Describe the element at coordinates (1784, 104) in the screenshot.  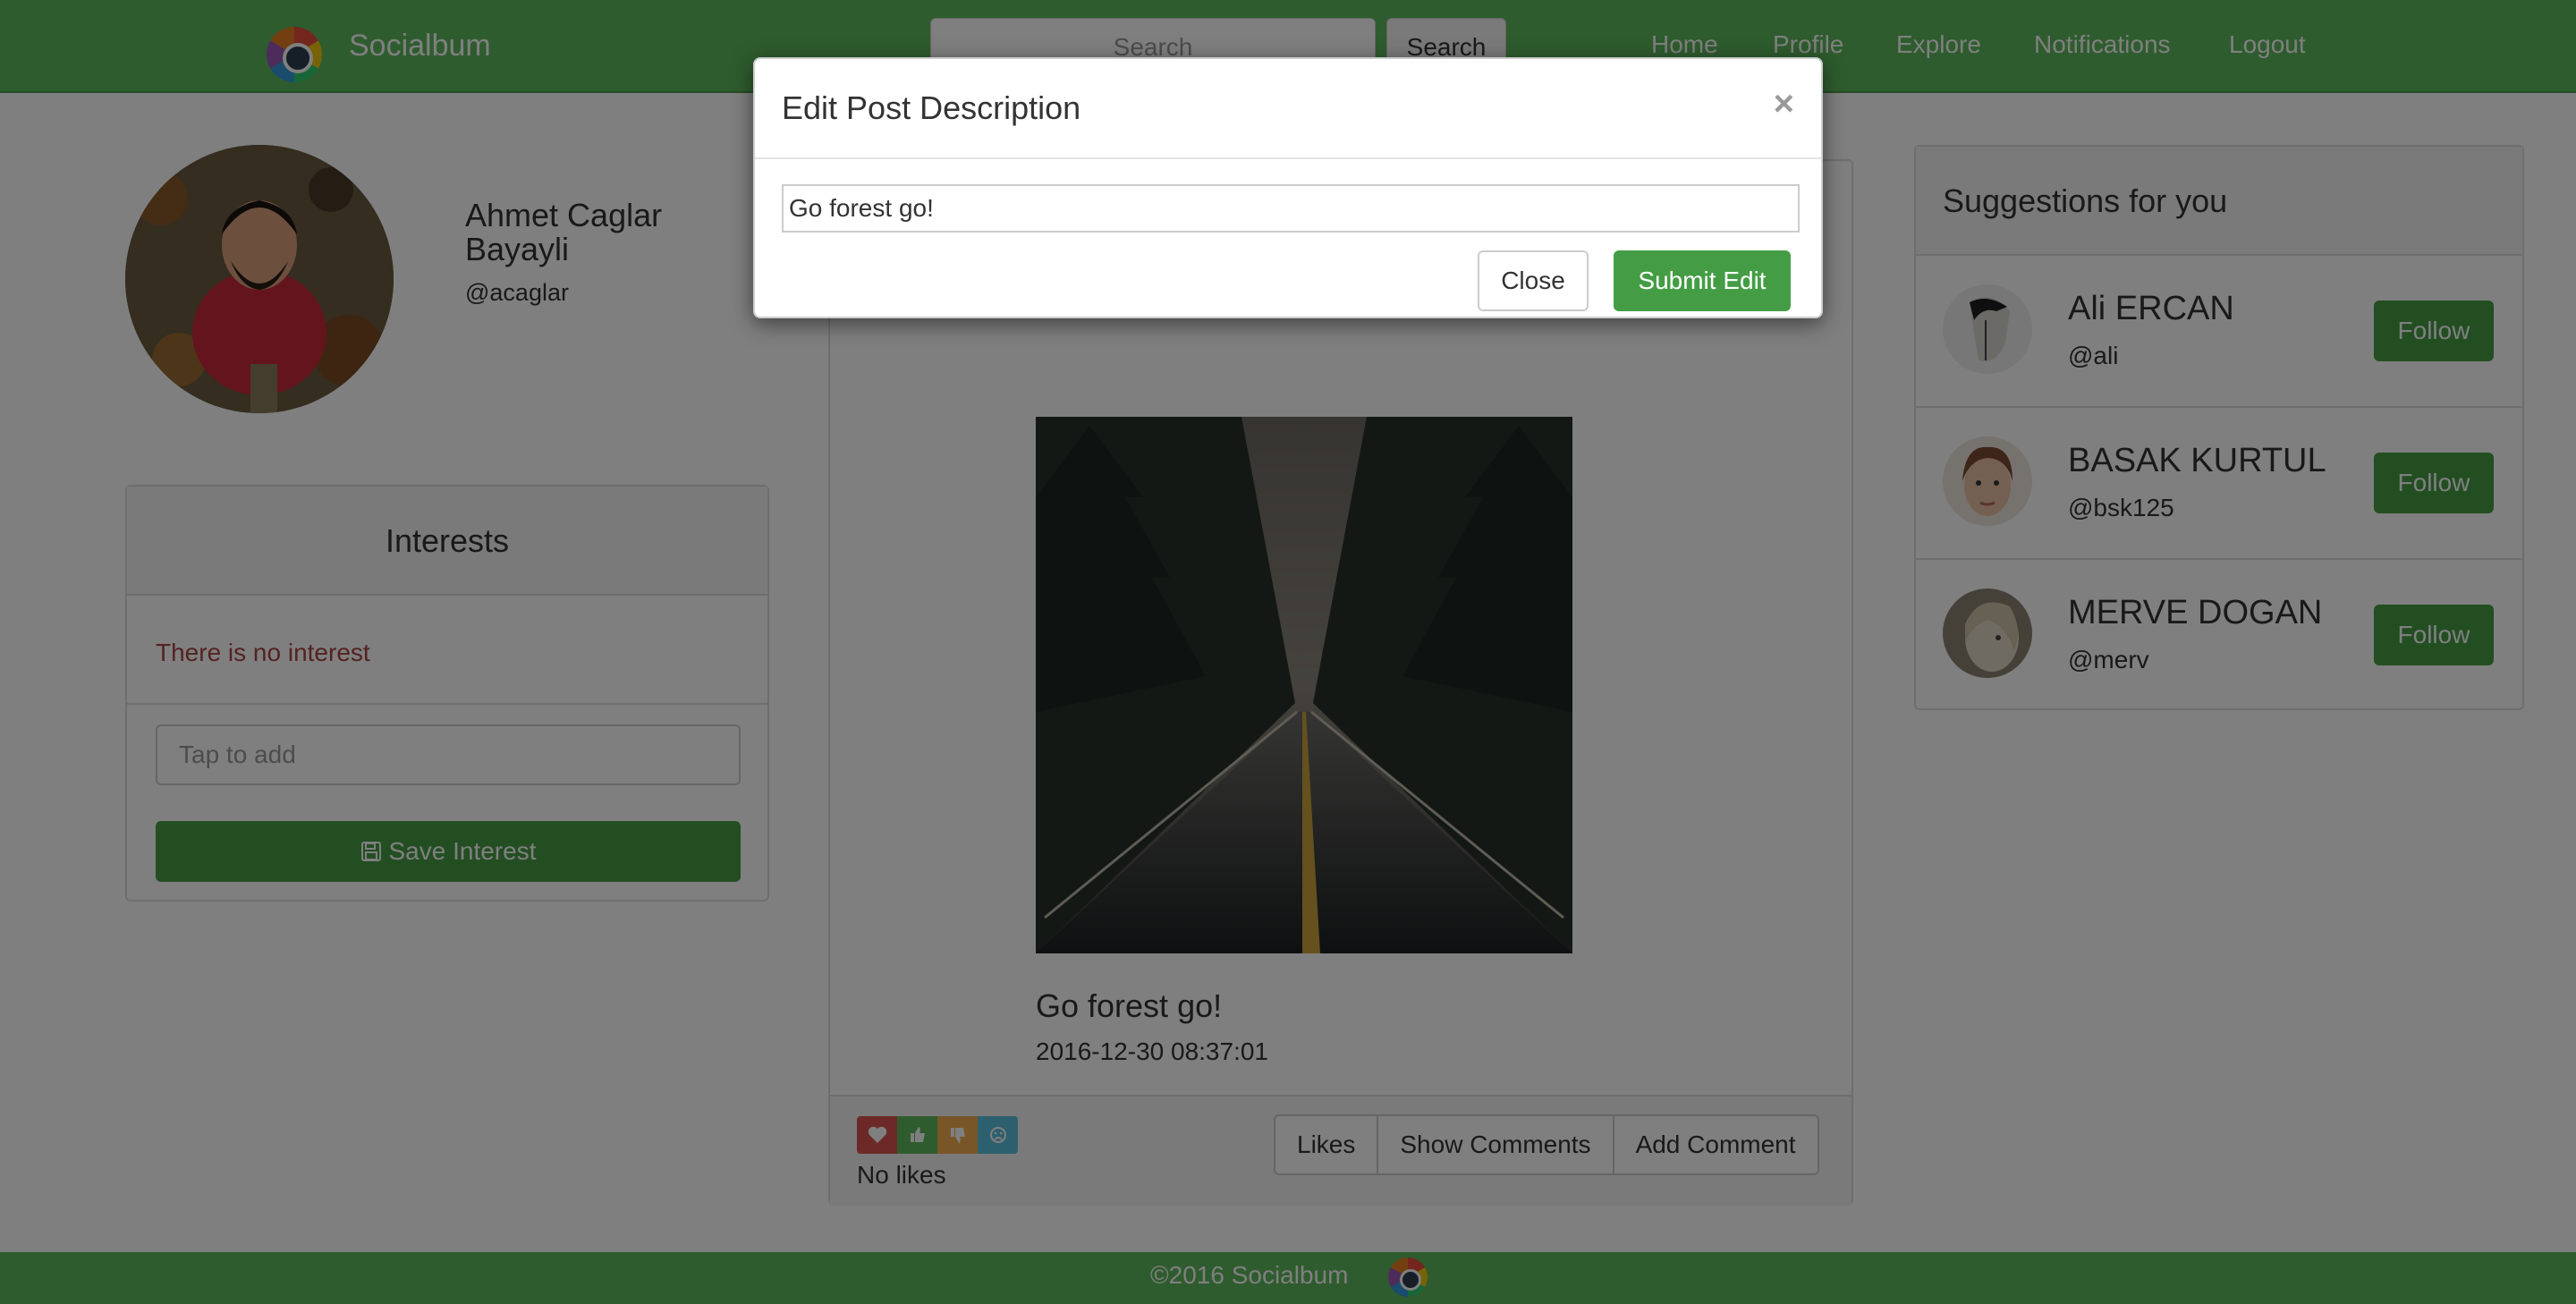
I see `close-icon: ×` at that location.